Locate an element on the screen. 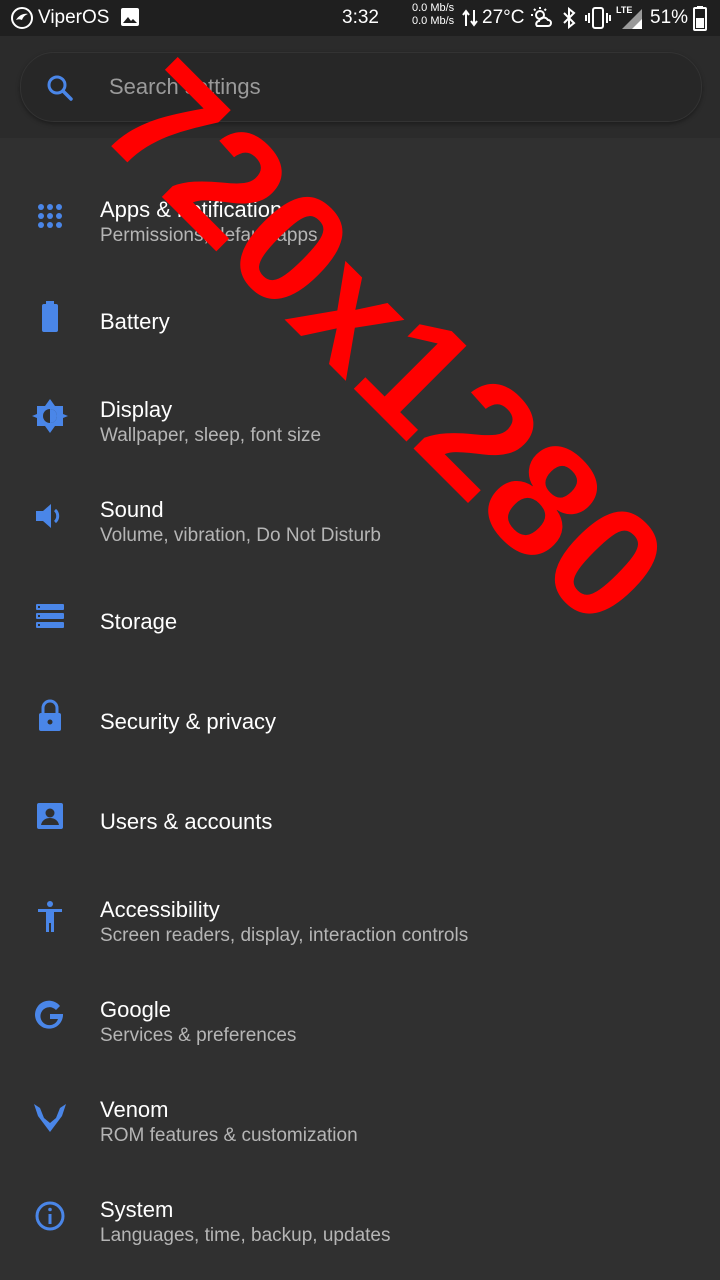 The image size is (720, 1280). settings-item-title: Apps & notifications is located at coordinates (197, 209).